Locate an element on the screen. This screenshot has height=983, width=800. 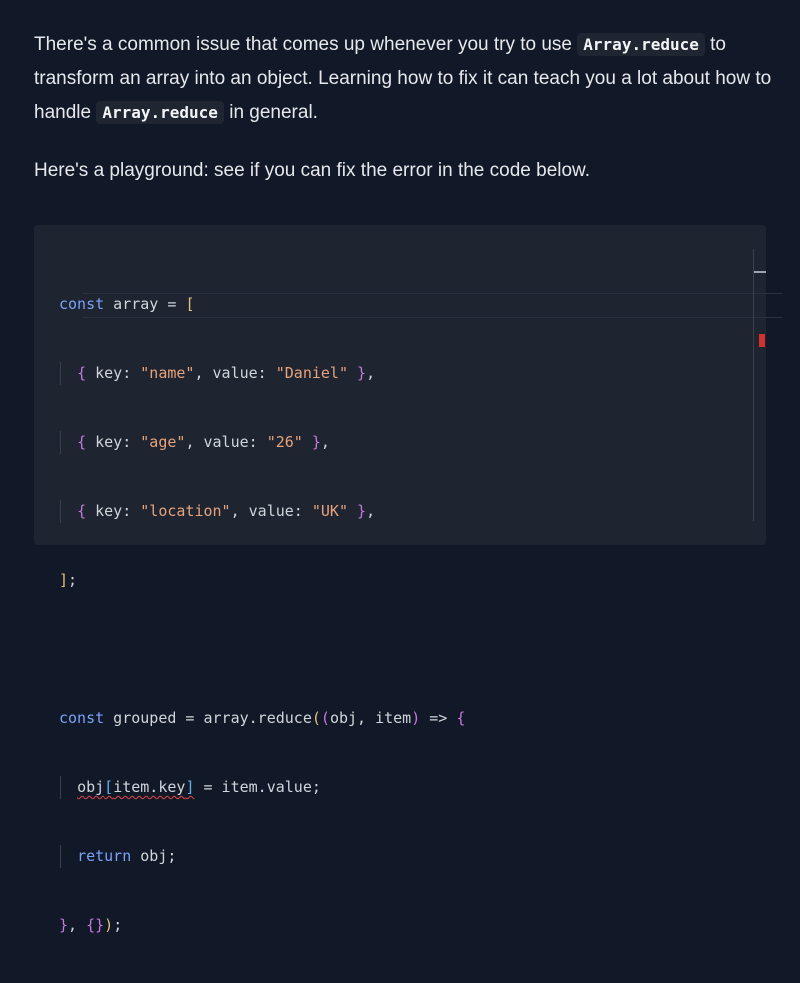
code-line-5: ]; is located at coordinates (68, 580).